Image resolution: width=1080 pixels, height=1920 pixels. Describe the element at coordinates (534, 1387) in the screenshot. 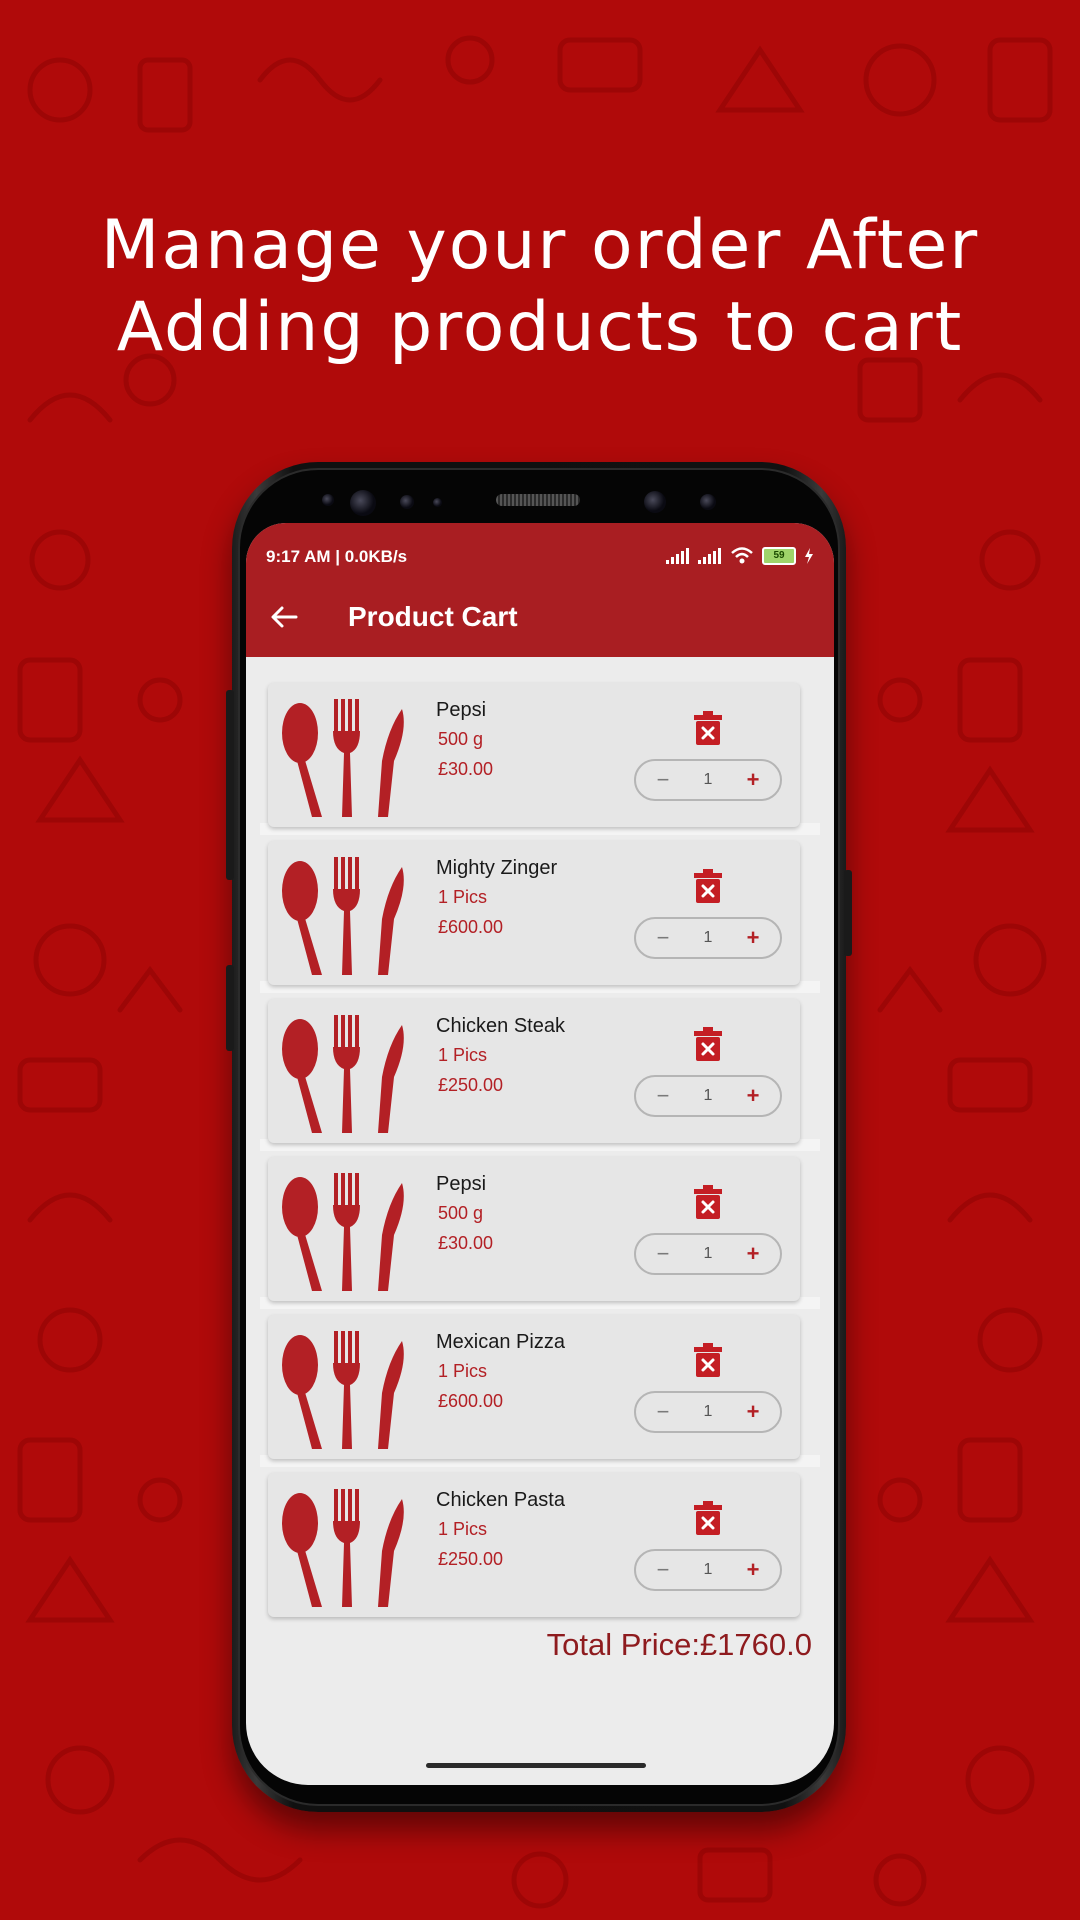

I see `cart-item: Mexican Pizza 1 Pics £600.00 − 1 +` at that location.